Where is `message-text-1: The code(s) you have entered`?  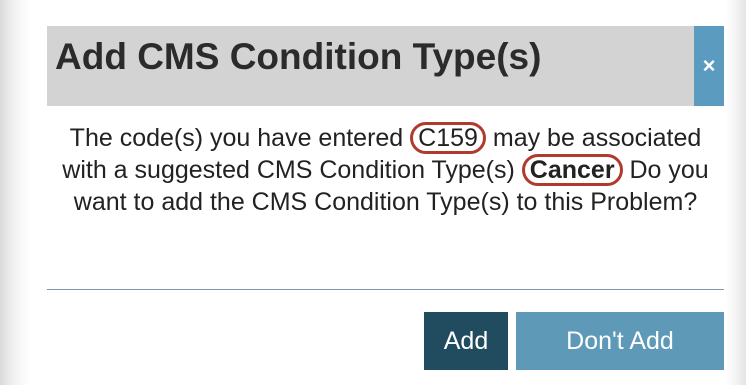
message-text-1: The code(s) you have entered is located at coordinates (240, 138).